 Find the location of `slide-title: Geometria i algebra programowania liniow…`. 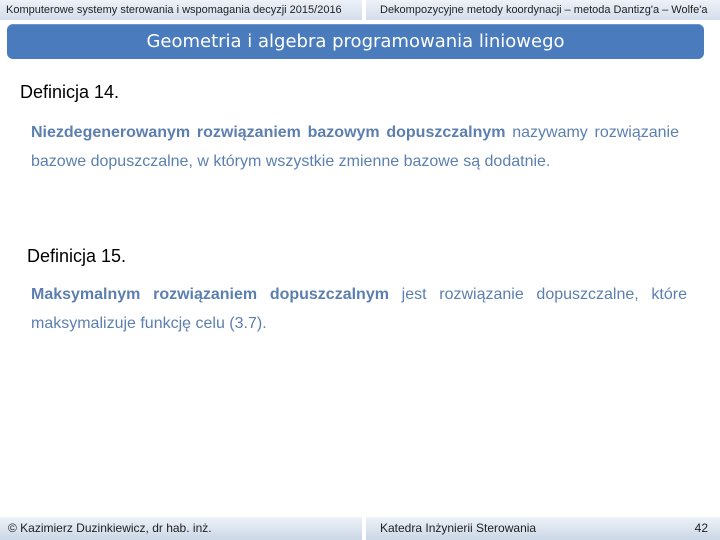

slide-title: Geometria i algebra programowania liniow… is located at coordinates (355, 41).